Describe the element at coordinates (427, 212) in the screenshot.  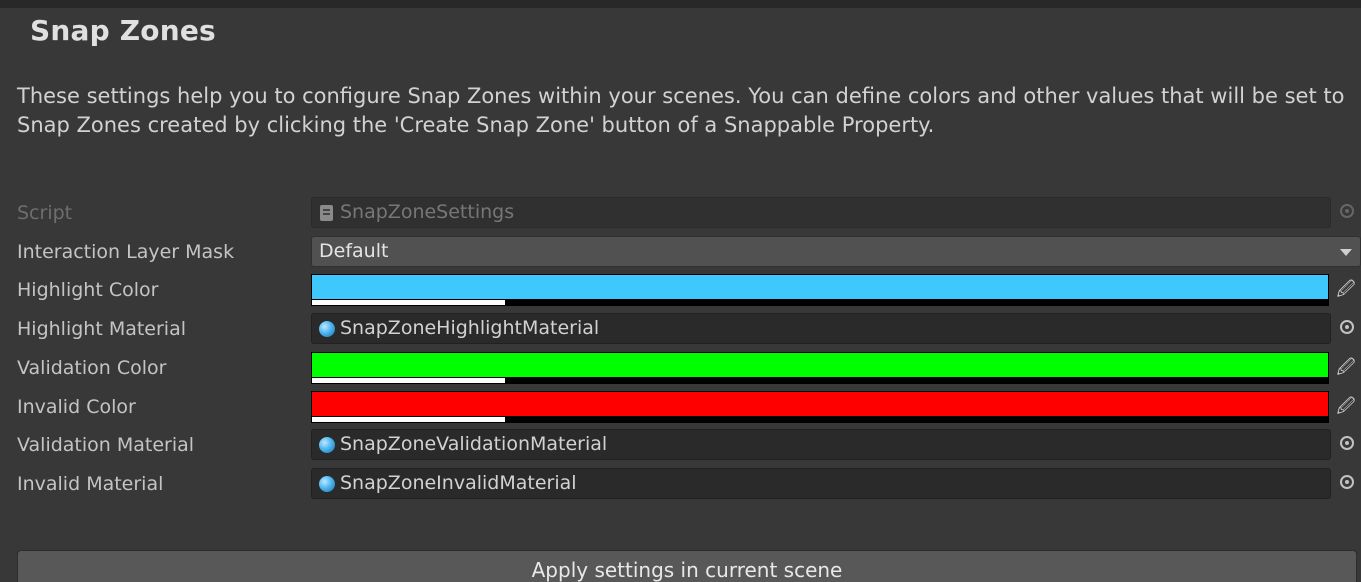
I see `script-value: SnapZoneSettings` at that location.